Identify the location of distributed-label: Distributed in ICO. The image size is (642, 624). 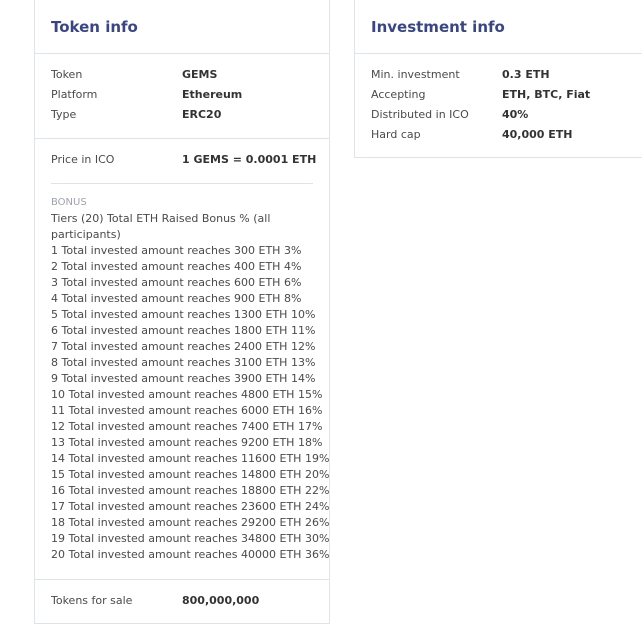
(420, 114).